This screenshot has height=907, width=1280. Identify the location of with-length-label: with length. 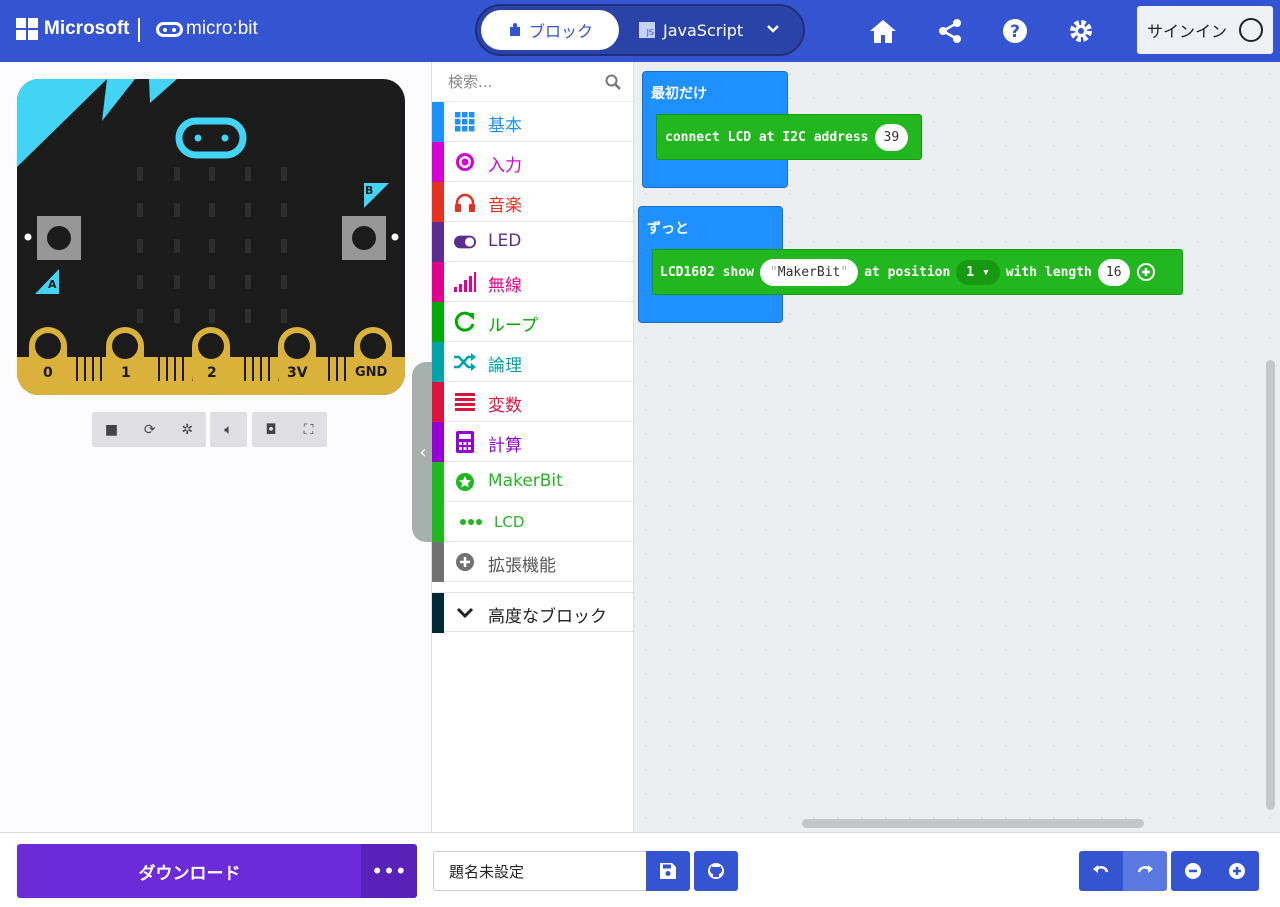
(1048, 272).